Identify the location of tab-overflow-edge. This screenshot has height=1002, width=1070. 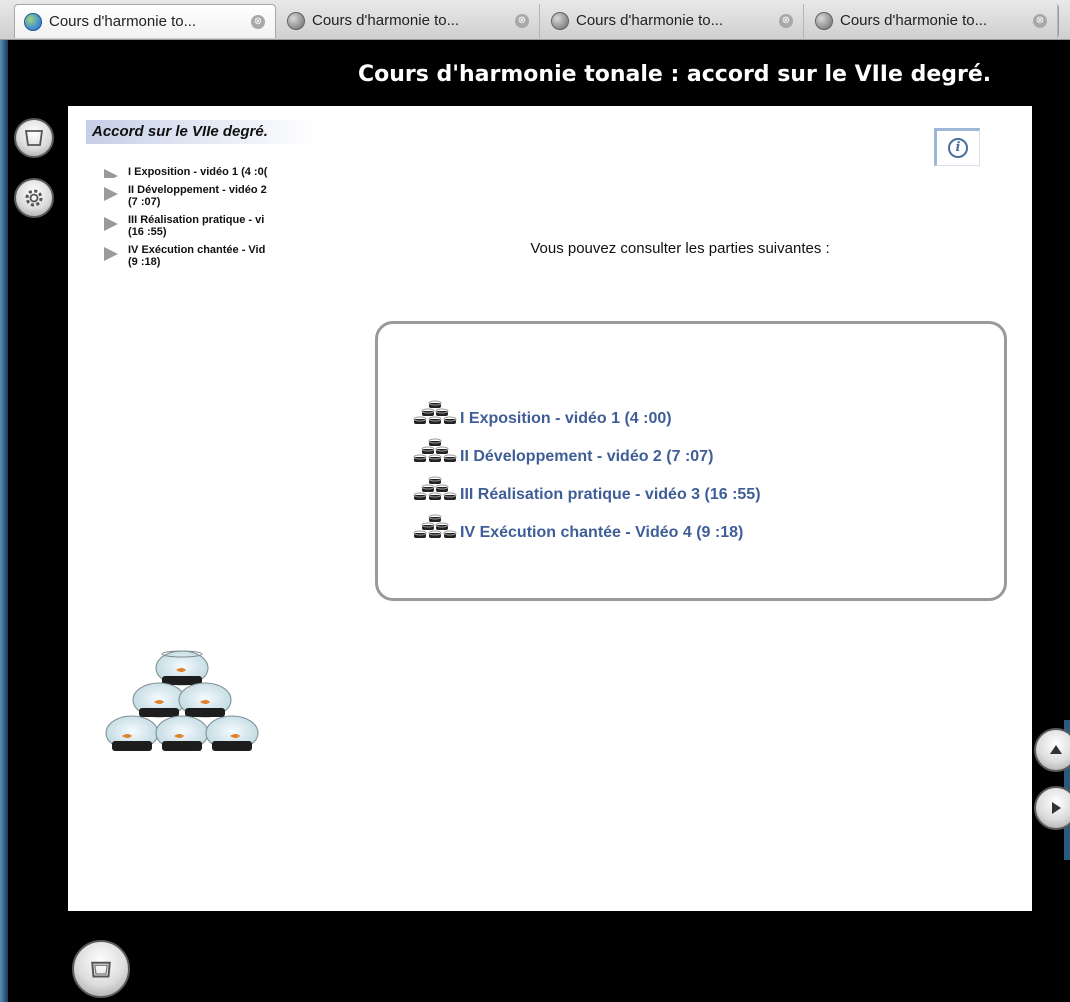
(1063, 21).